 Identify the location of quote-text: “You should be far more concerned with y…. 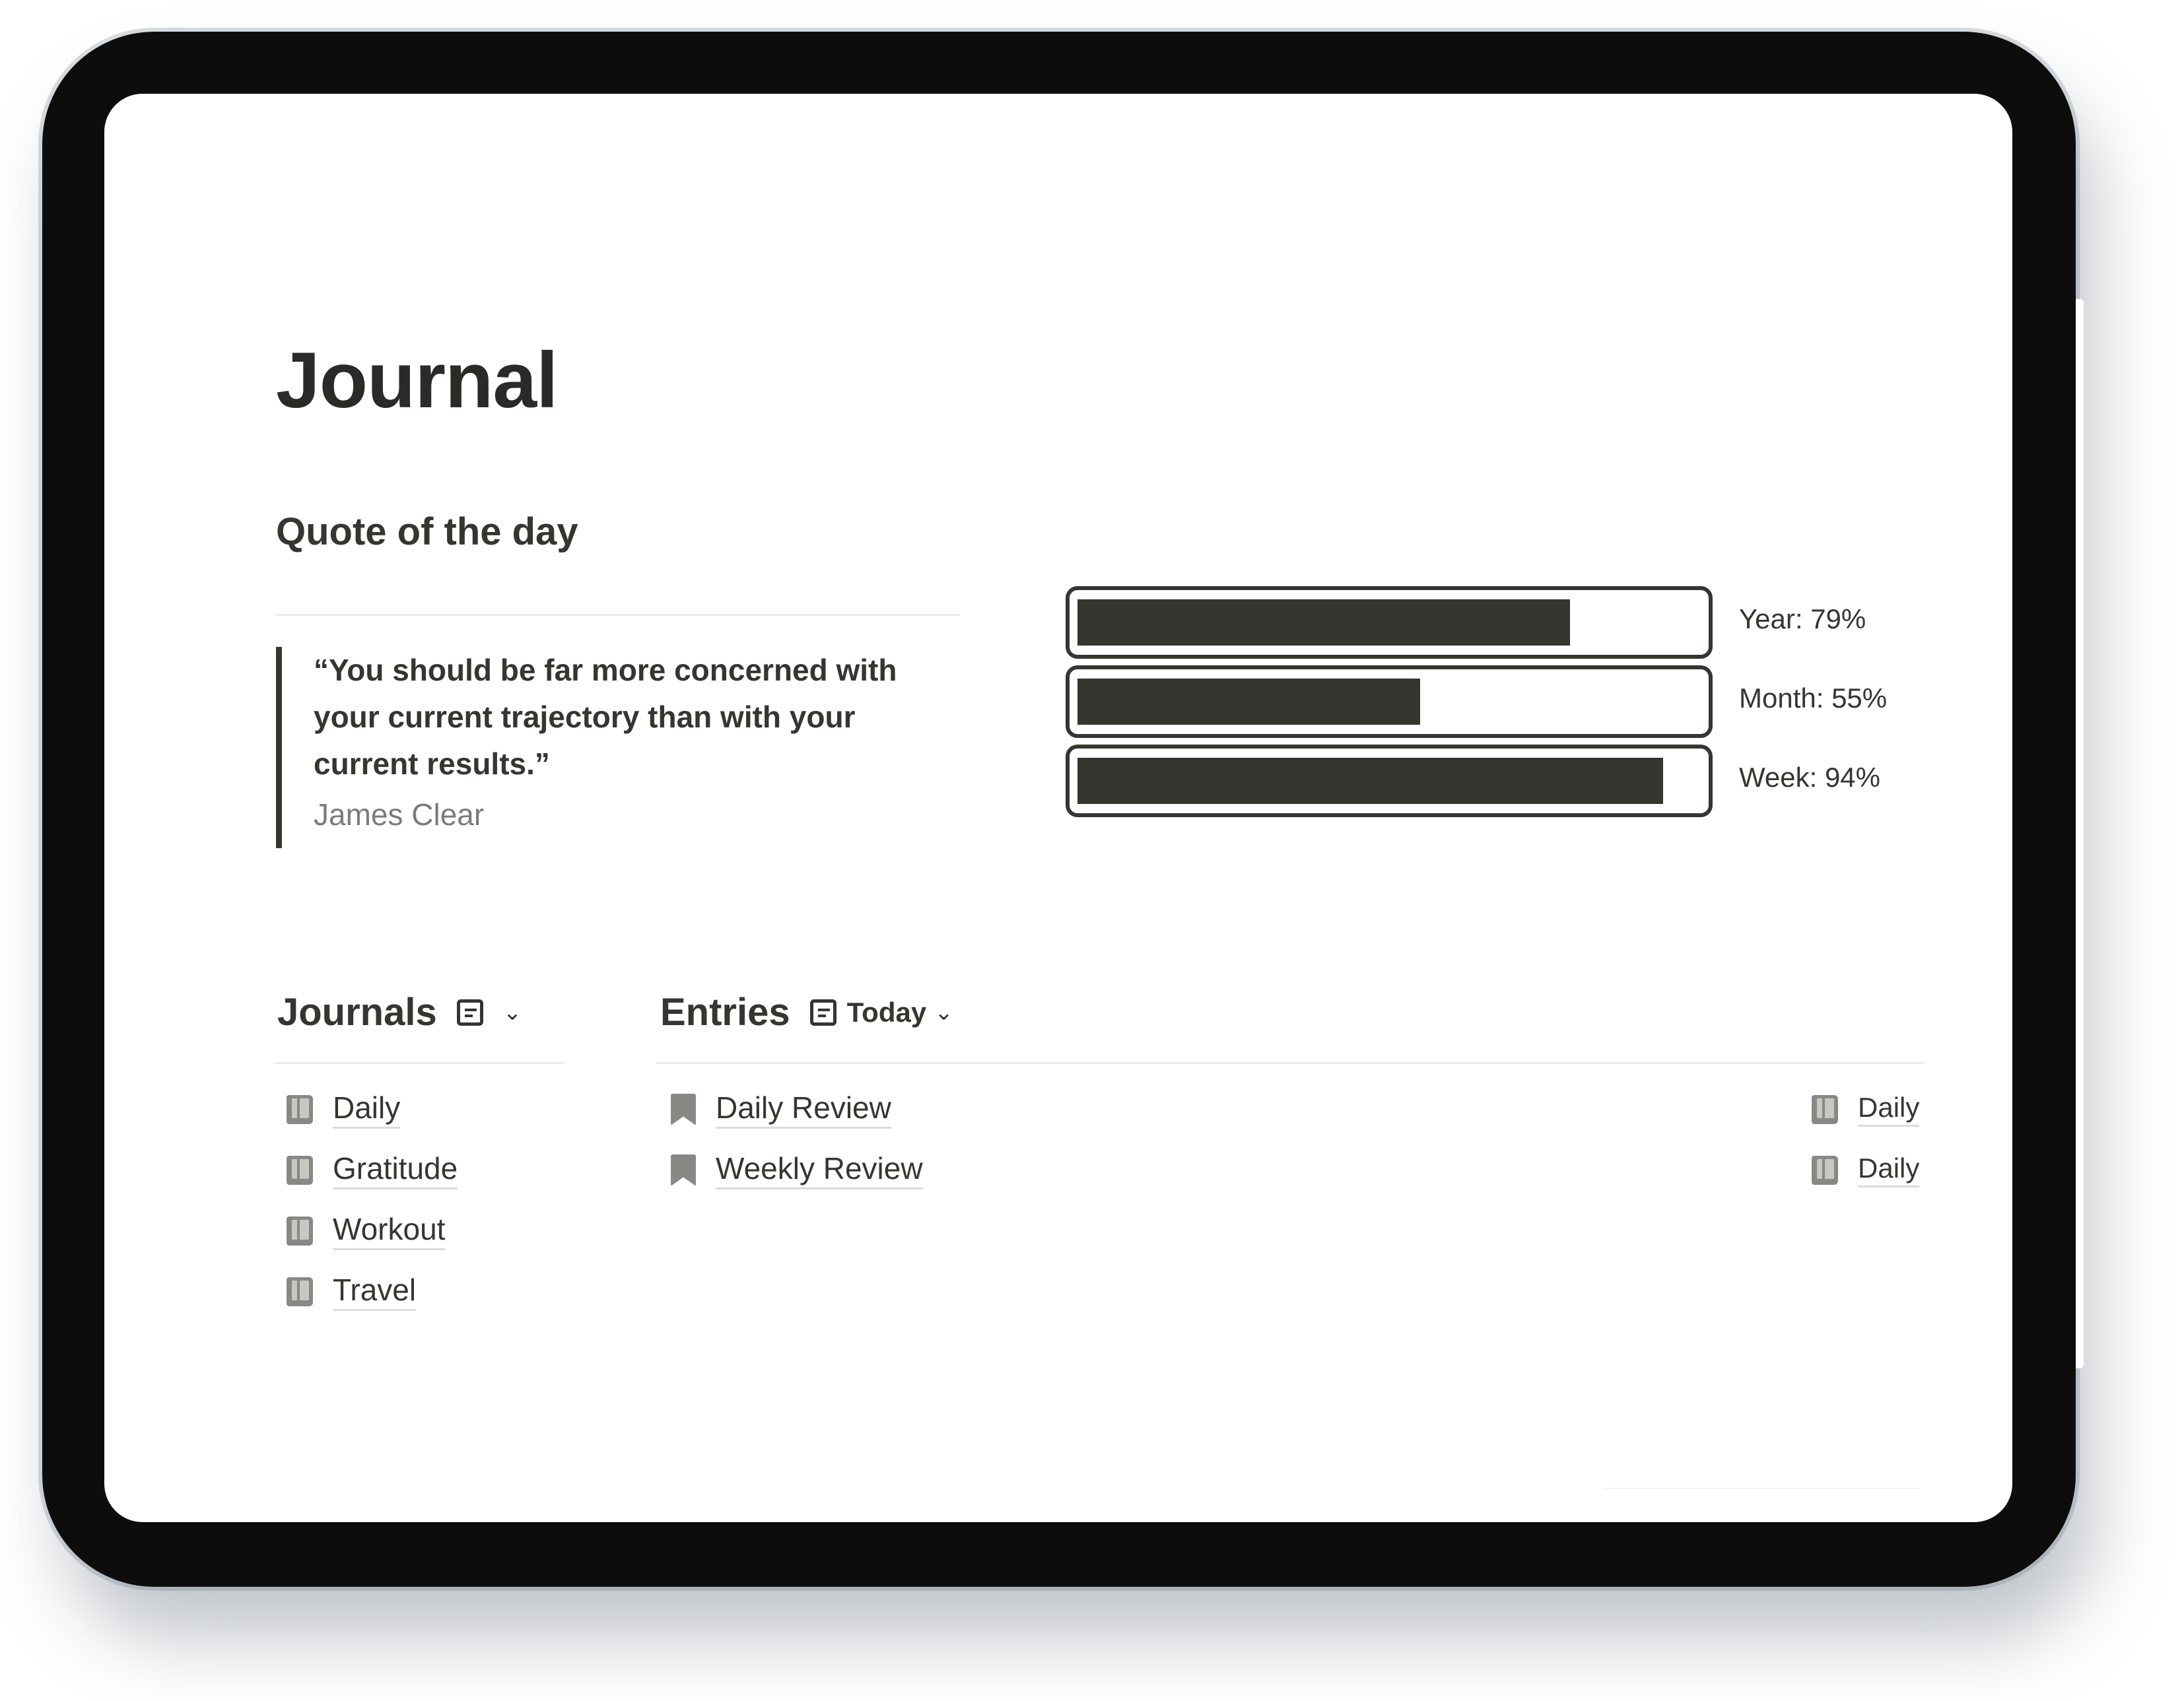
(605, 717).